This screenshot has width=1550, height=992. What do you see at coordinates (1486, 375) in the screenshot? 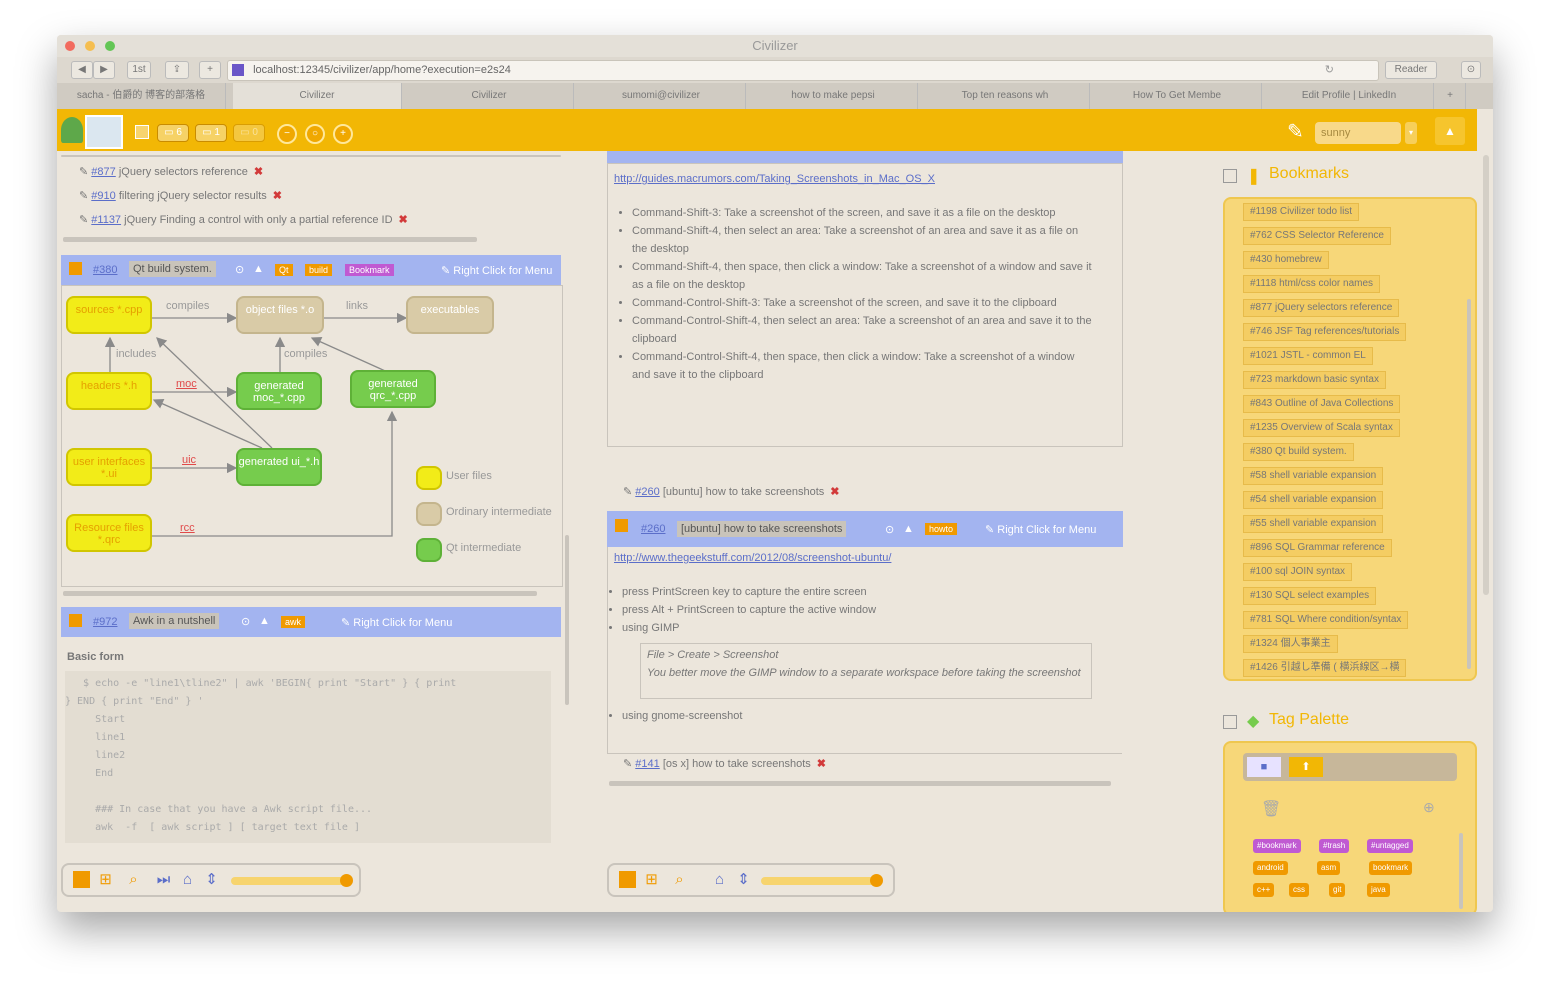
I see `page-scrollbar` at bounding box center [1486, 375].